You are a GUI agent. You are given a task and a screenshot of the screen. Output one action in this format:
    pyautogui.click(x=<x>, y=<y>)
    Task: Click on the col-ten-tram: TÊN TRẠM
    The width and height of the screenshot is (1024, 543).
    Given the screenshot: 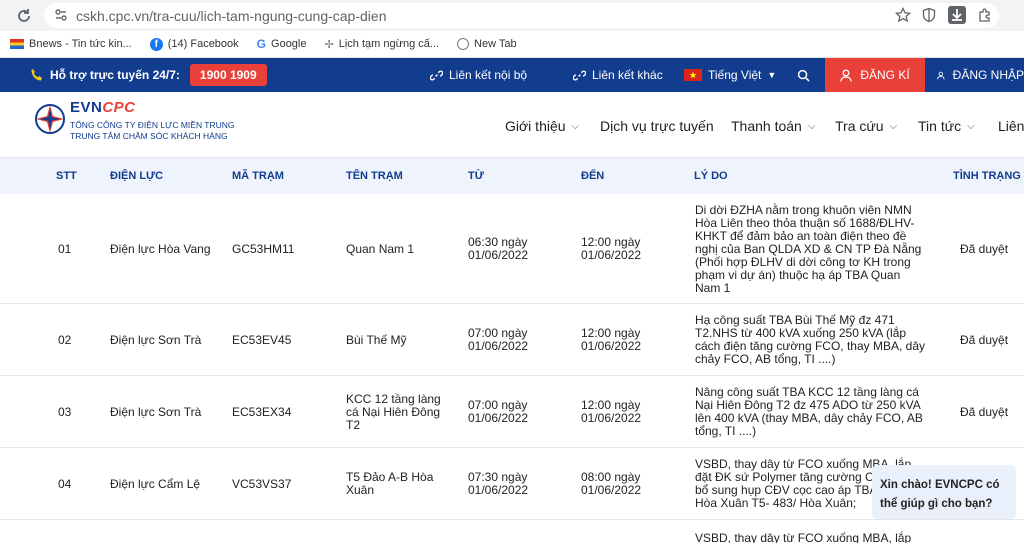 What is the action you would take?
    pyautogui.click(x=374, y=176)
    